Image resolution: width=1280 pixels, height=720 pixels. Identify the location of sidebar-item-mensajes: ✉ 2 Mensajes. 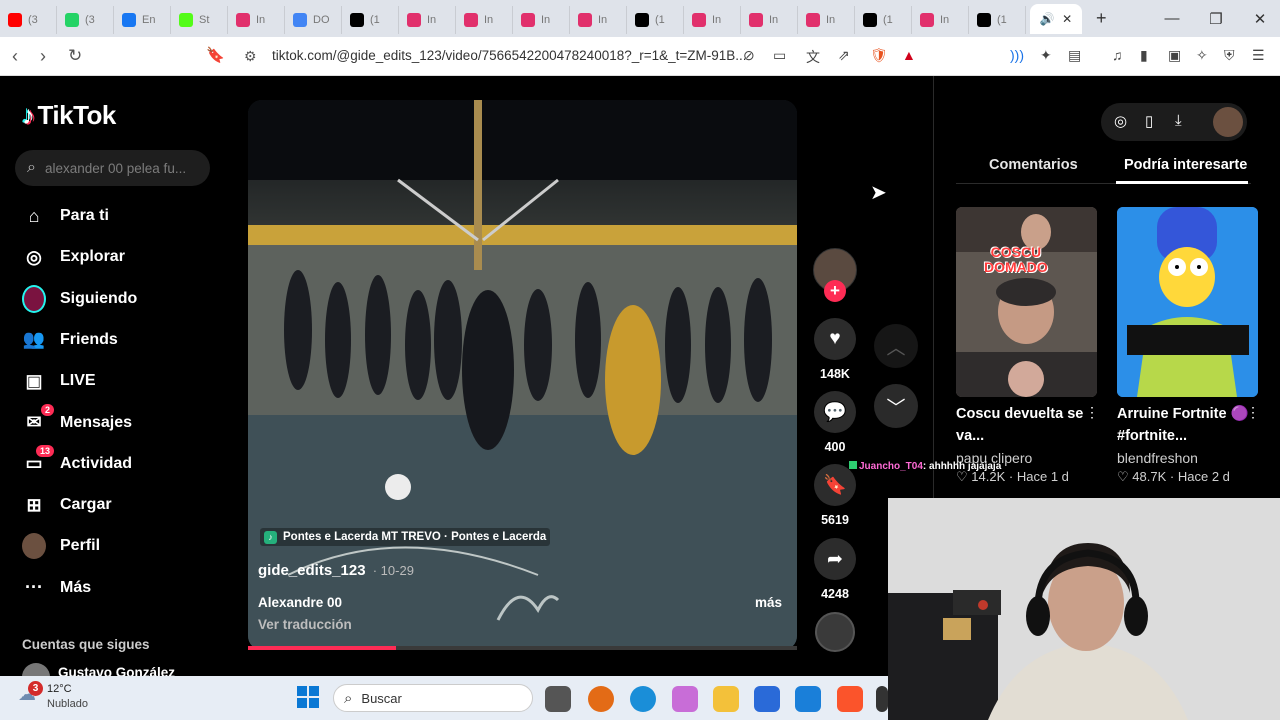
(77, 419).